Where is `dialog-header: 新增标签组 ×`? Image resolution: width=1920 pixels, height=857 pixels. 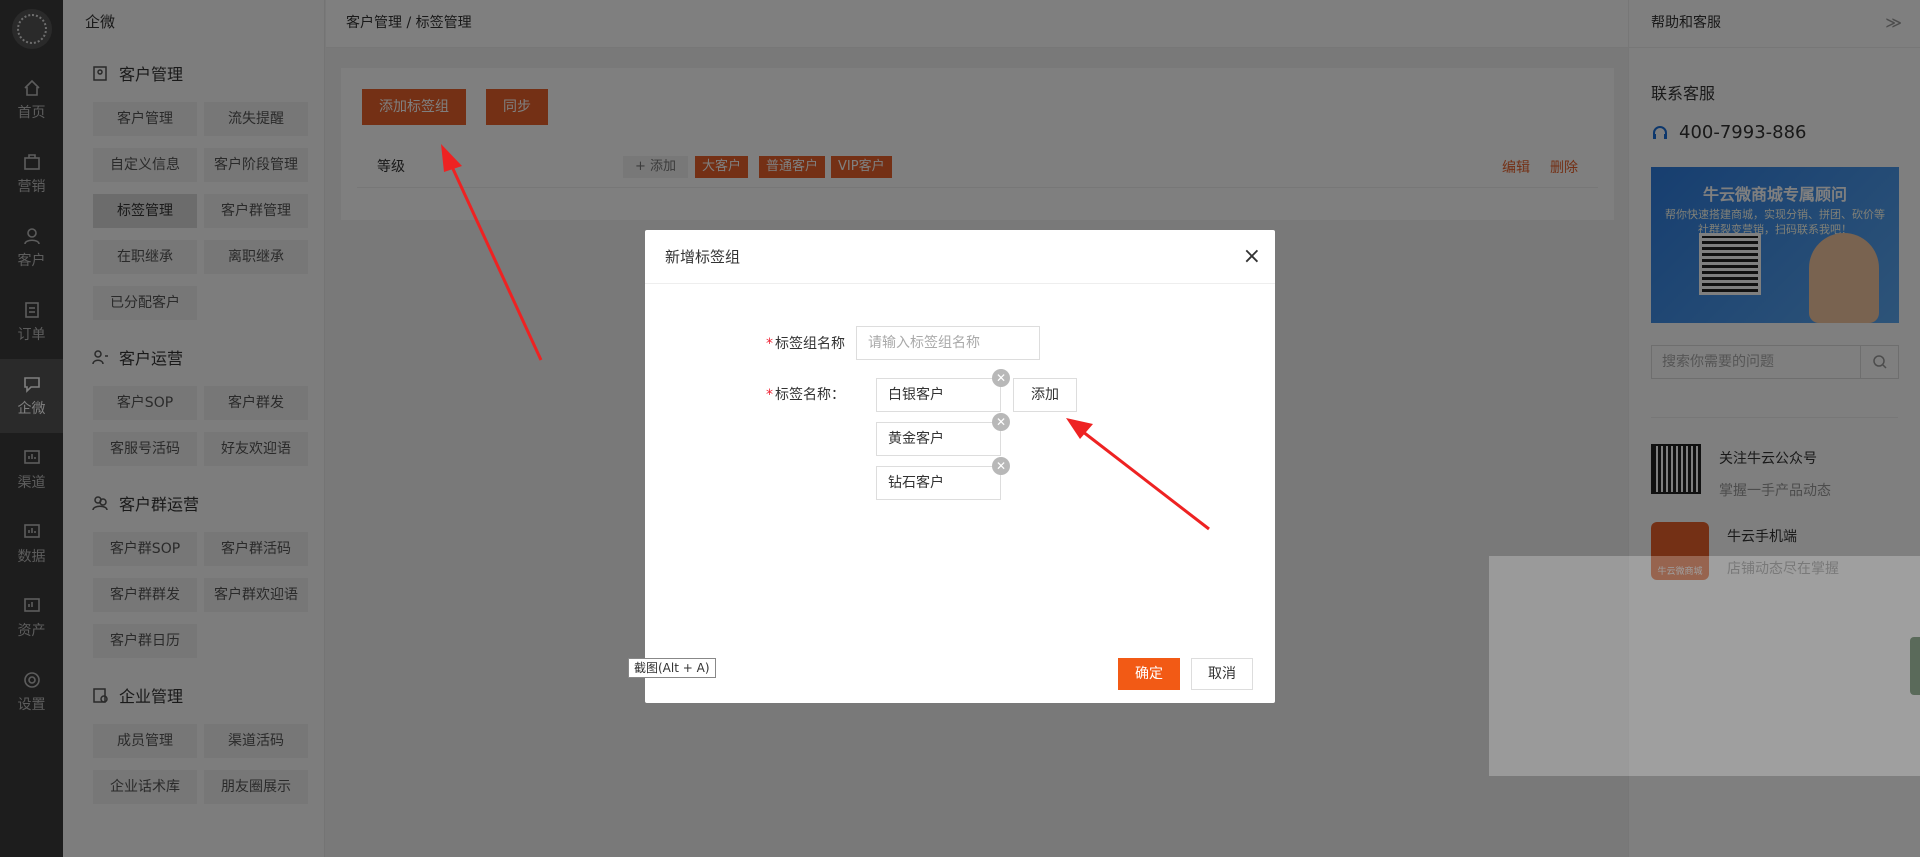 dialog-header: 新增标签组 × is located at coordinates (960, 257).